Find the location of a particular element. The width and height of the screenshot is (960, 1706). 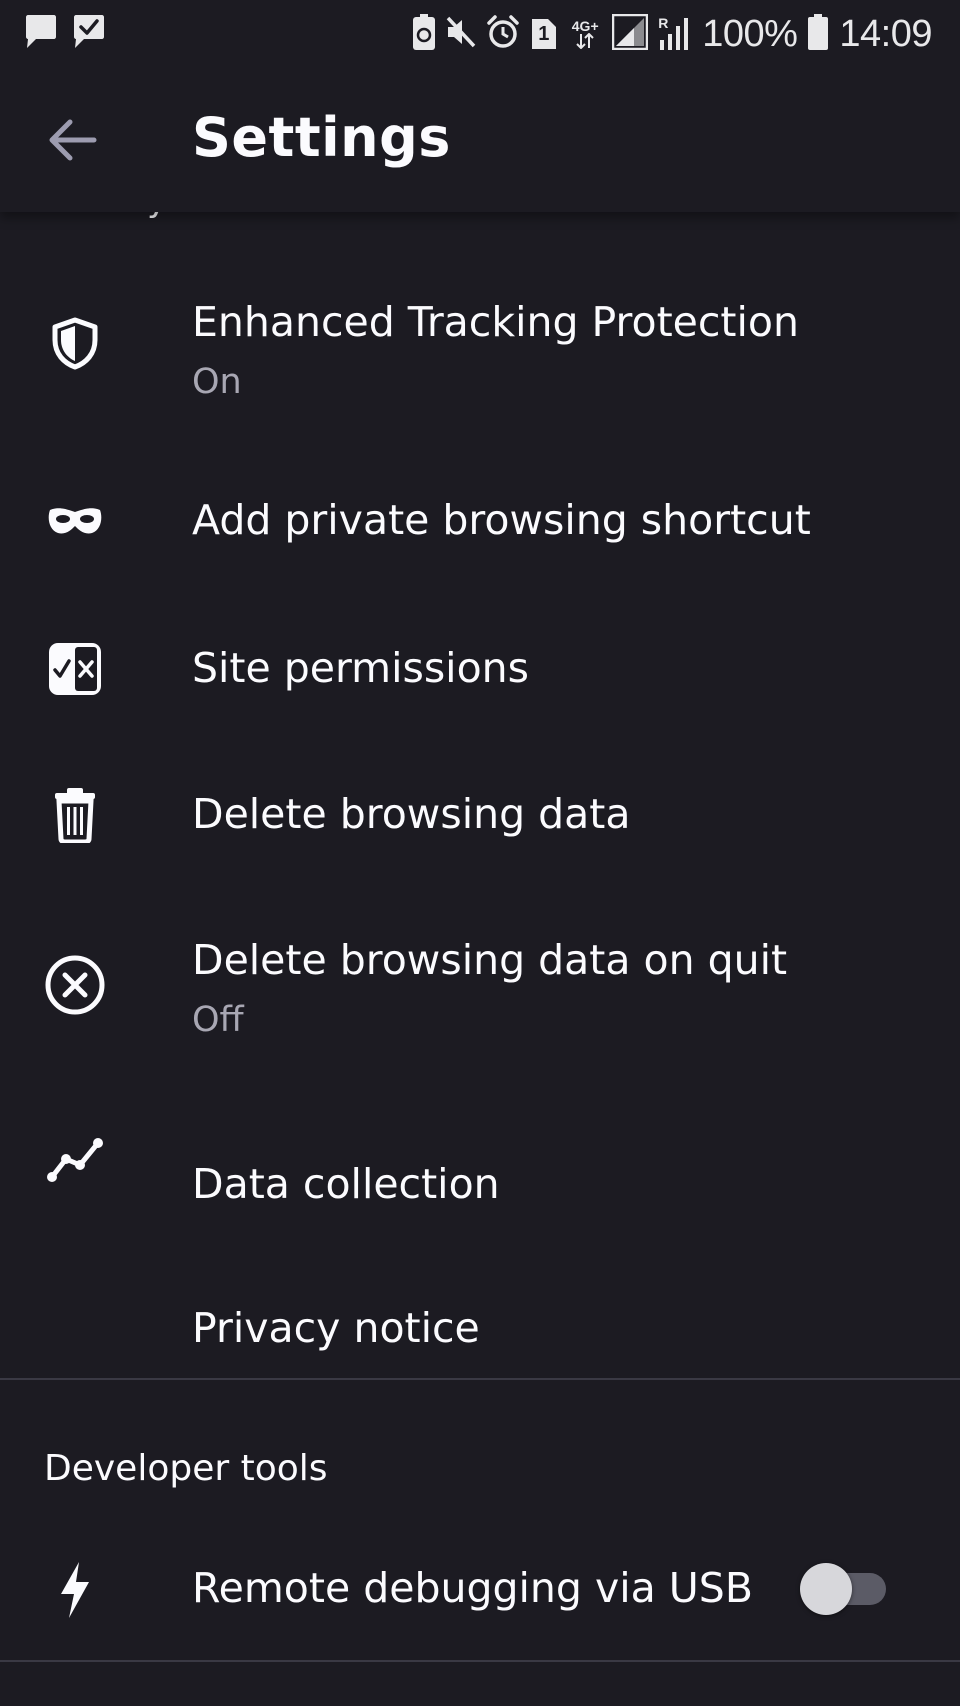

network-type-label: 4G+ is located at coordinates (585, 26).